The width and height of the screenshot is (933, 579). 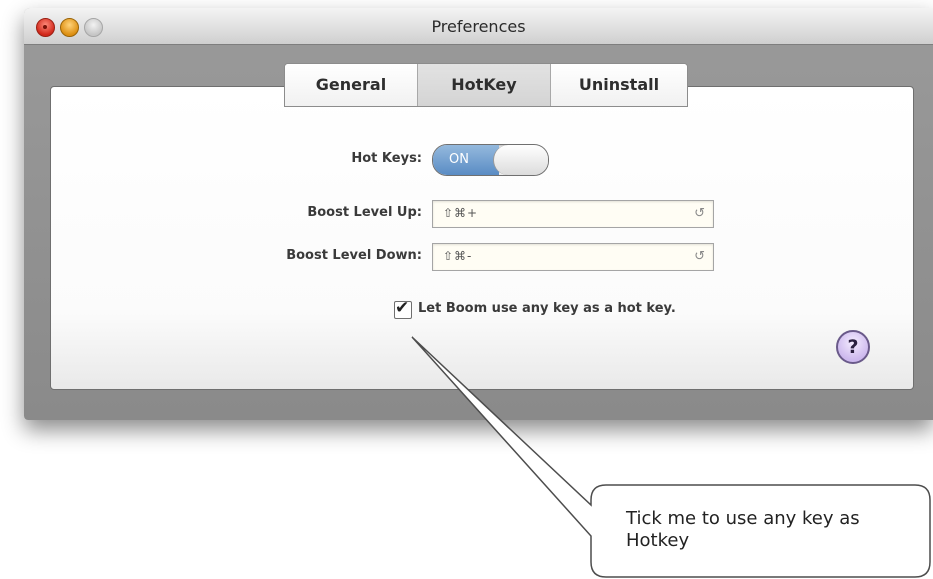 What do you see at coordinates (619, 85) in the screenshot?
I see `tab-uninstall: Uninstall` at bounding box center [619, 85].